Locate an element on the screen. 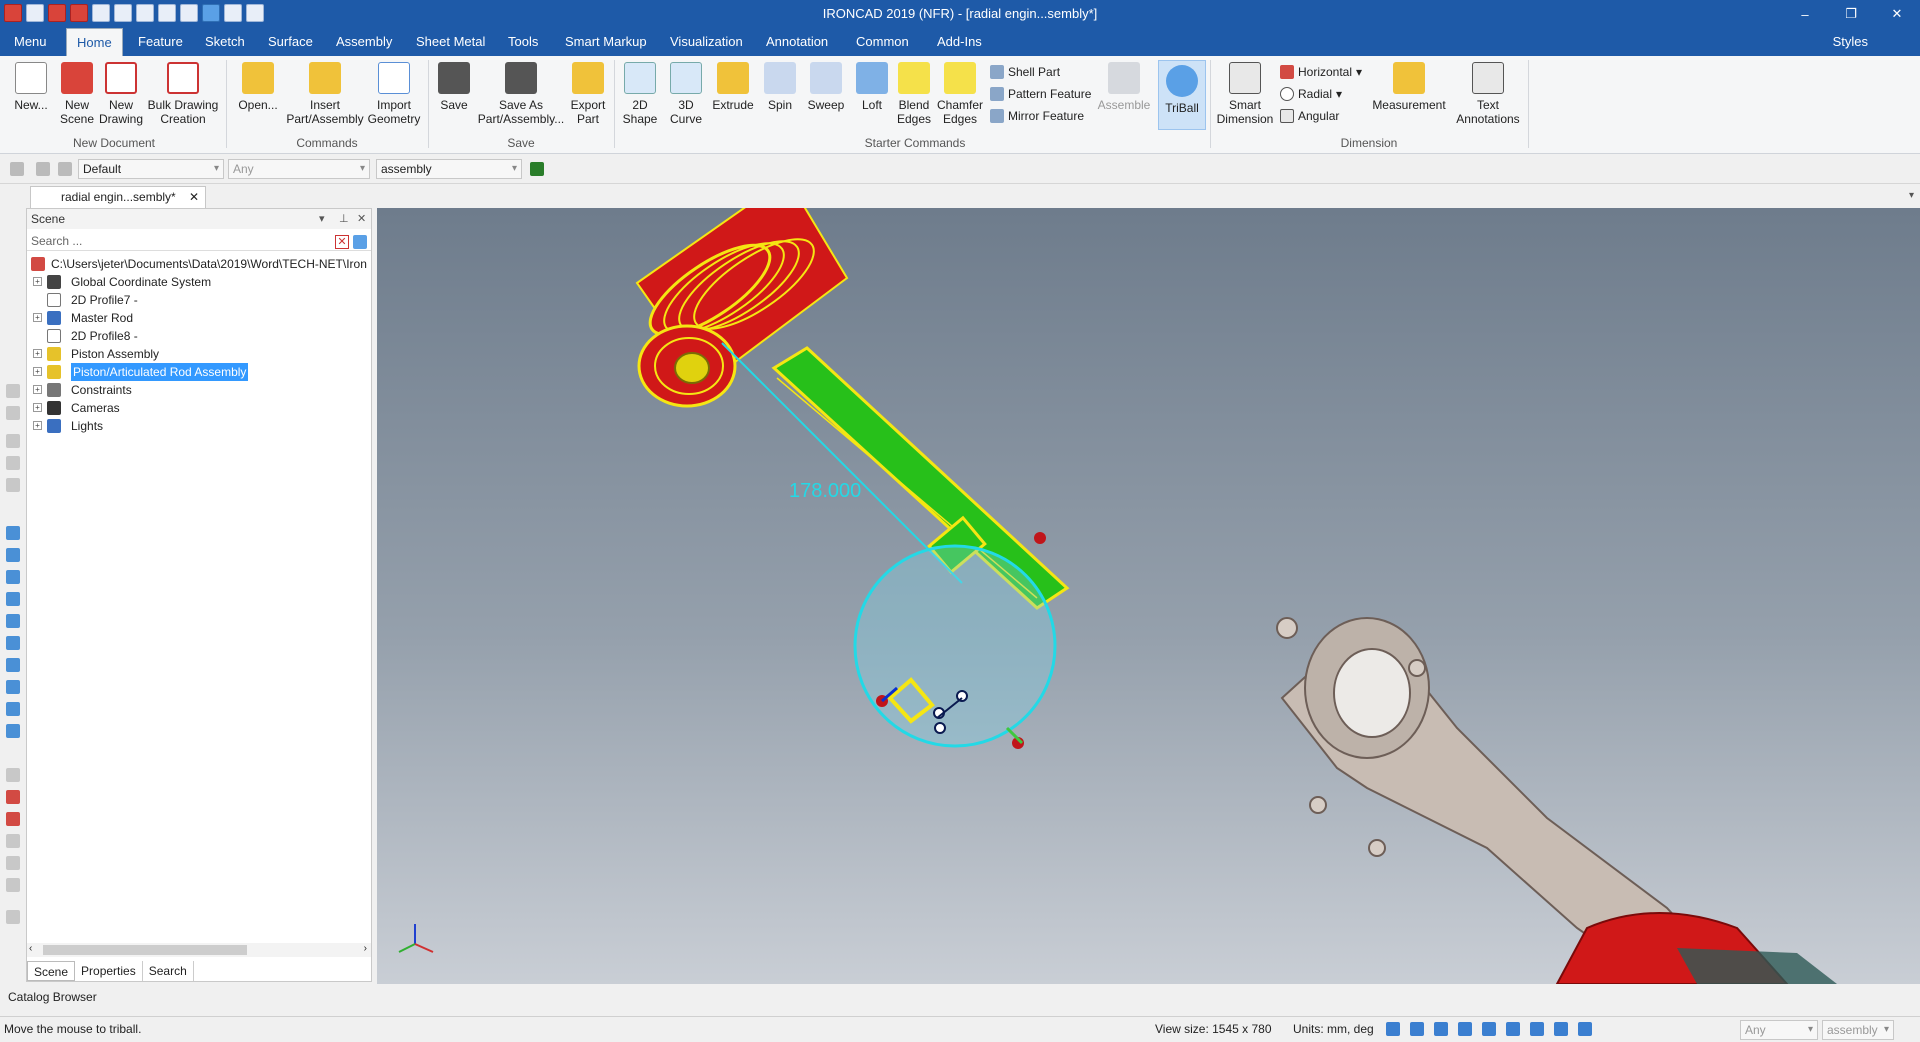  horizontal-scrollbar: ‹ › is located at coordinates (199, 950).